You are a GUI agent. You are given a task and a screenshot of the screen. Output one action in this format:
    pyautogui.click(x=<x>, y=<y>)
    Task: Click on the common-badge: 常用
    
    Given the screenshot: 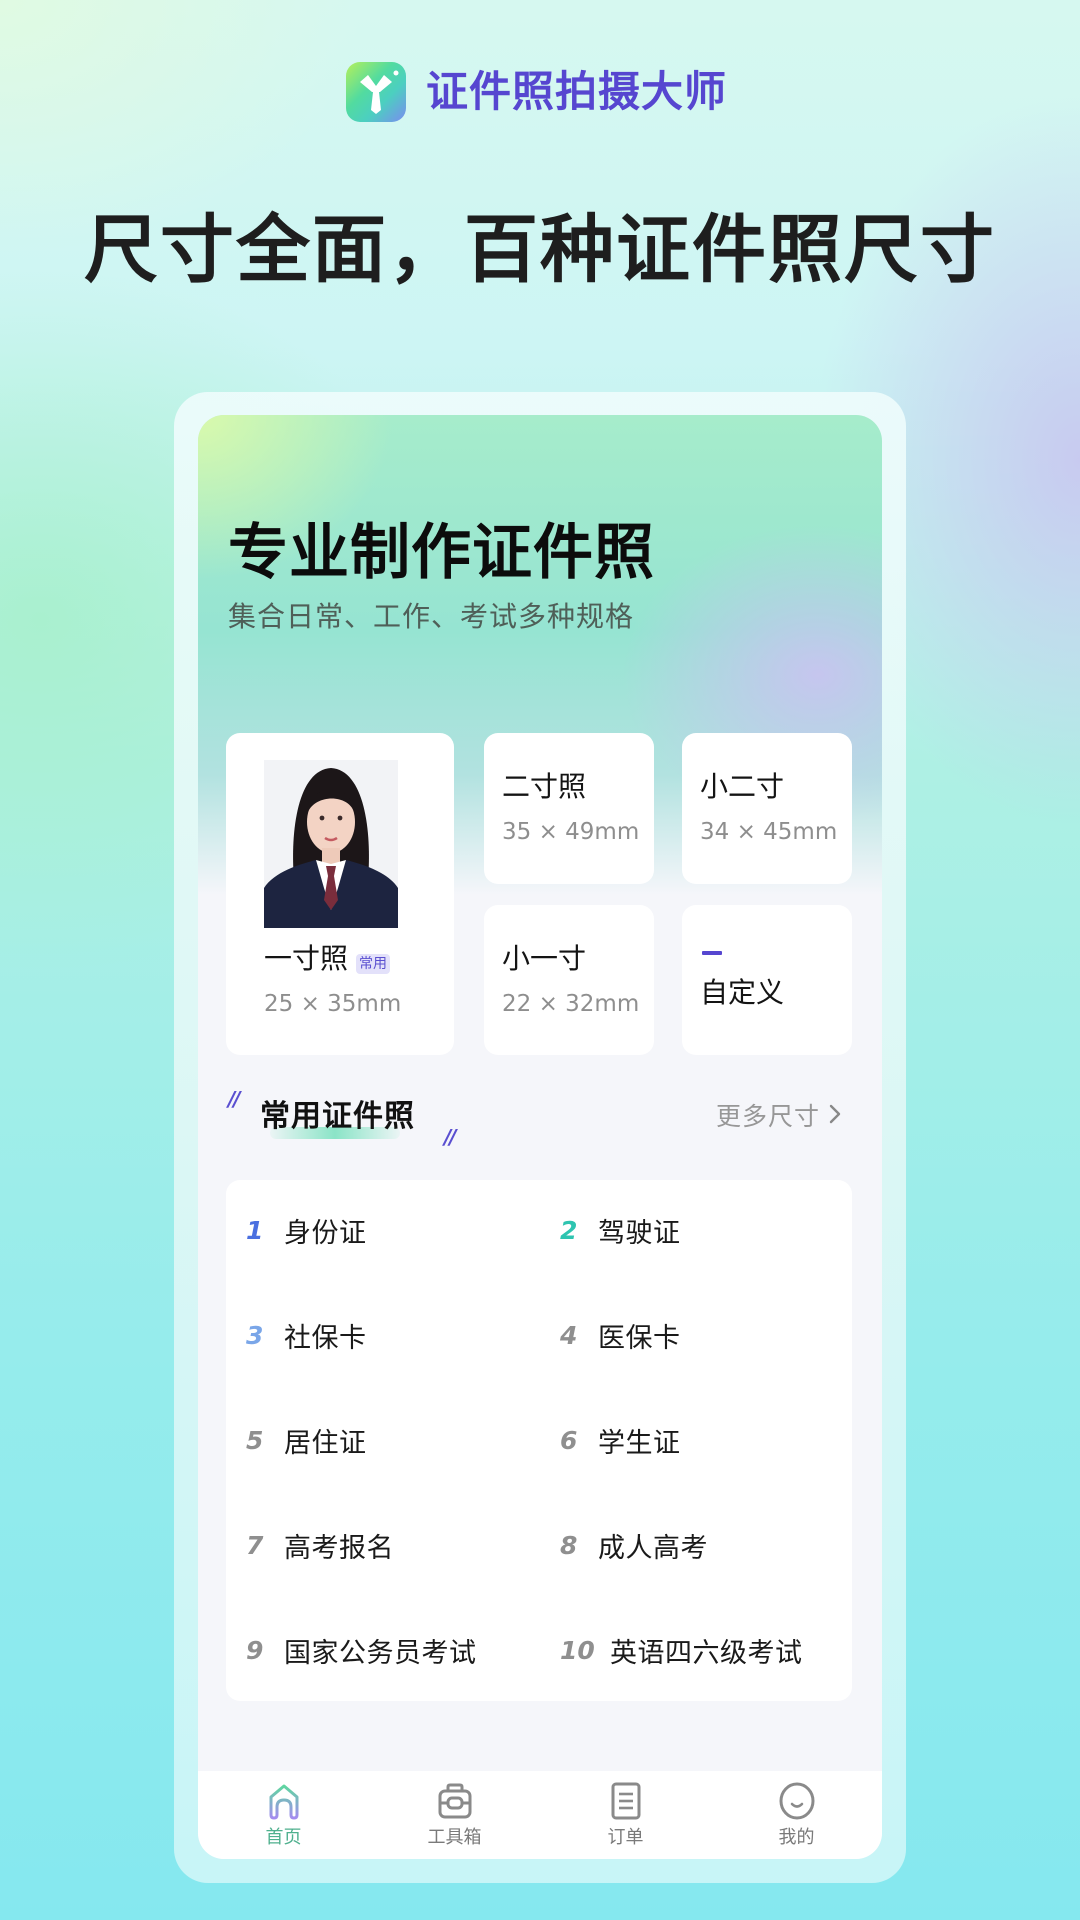 What is the action you would take?
    pyautogui.click(x=373, y=963)
    